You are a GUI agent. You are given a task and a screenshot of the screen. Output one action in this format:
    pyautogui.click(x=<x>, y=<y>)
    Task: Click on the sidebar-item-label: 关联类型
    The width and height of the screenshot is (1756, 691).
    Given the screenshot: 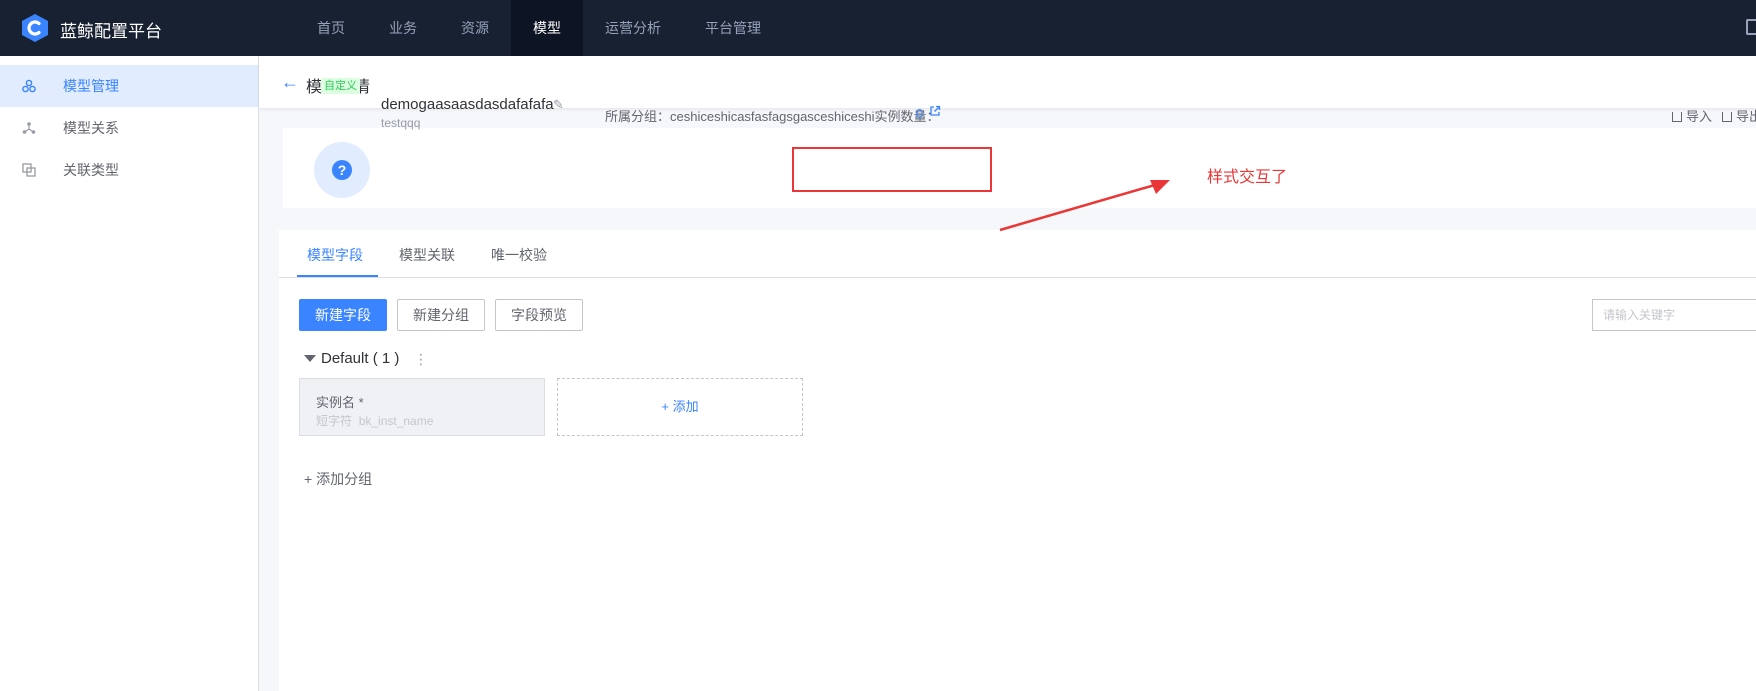 What is the action you would take?
    pyautogui.click(x=91, y=170)
    